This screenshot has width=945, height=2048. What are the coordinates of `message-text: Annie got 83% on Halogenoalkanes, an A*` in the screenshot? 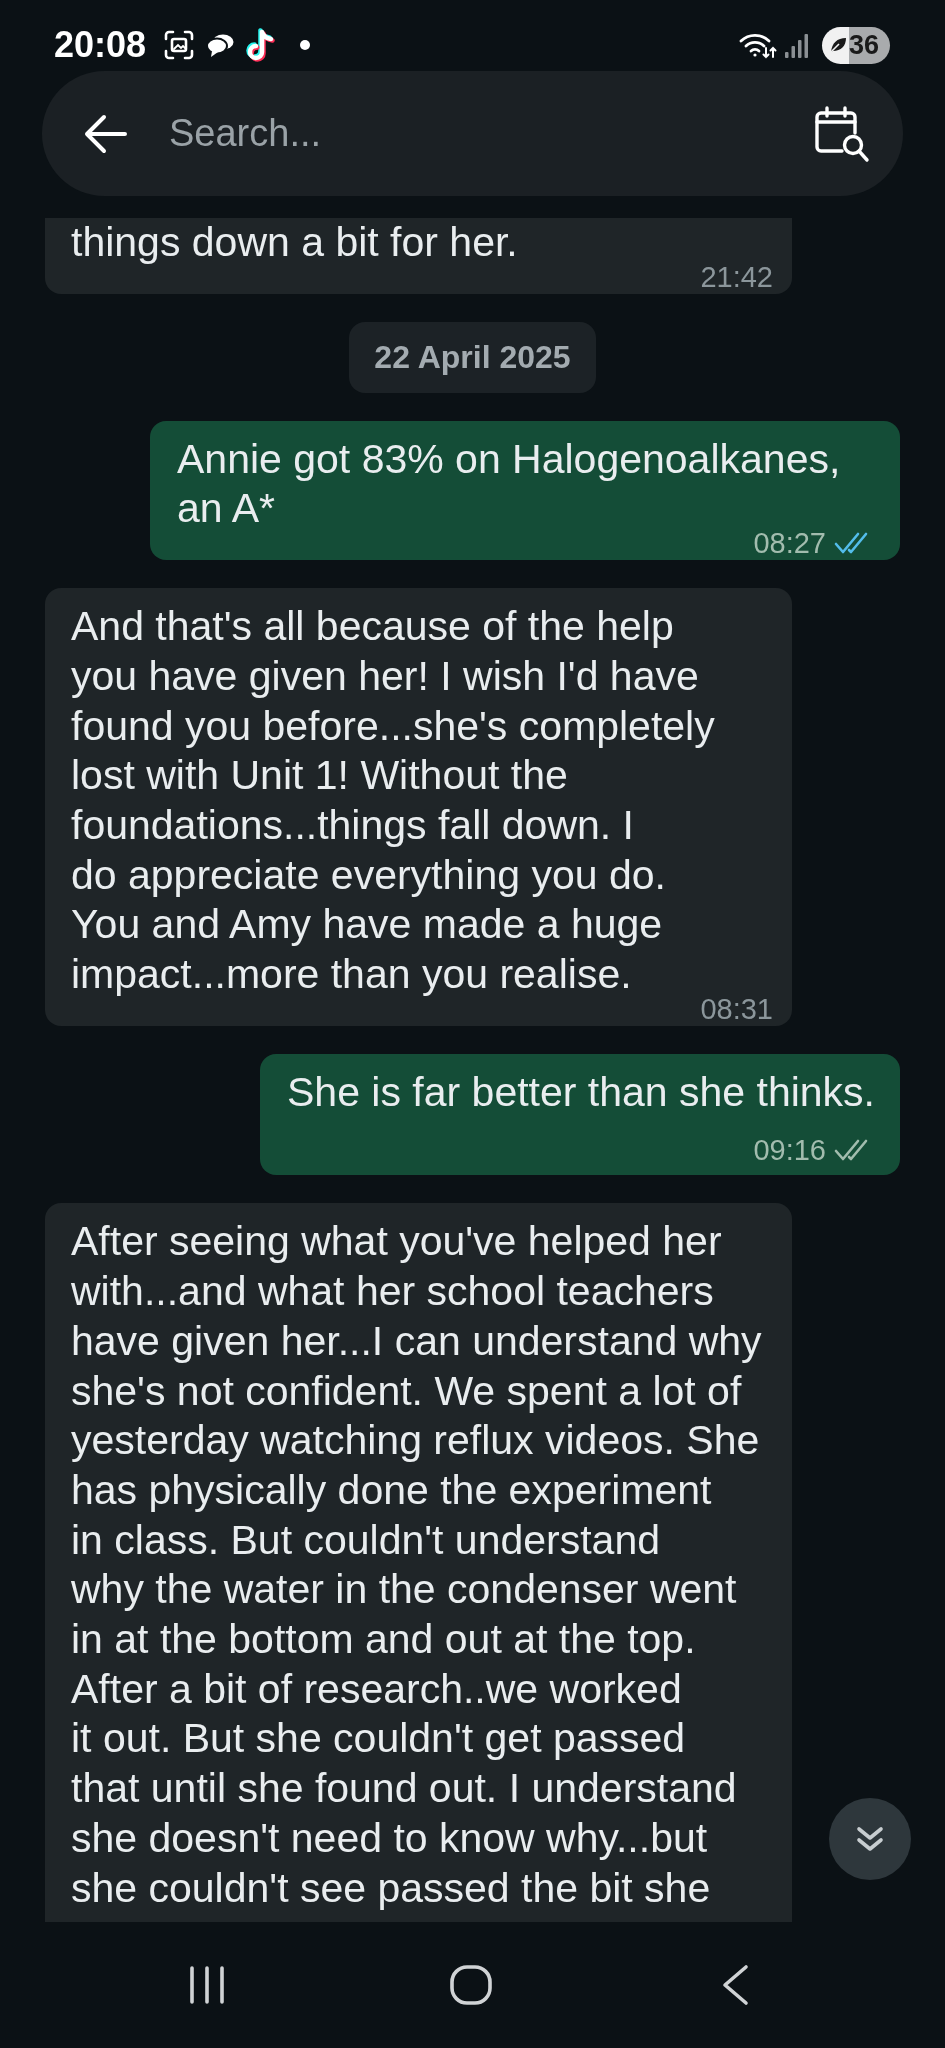 It's located at (509, 483).